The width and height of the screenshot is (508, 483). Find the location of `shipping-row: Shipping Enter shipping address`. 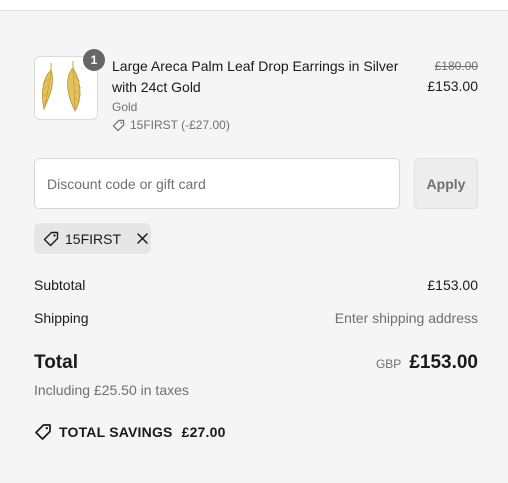

shipping-row: Shipping Enter shipping address is located at coordinates (256, 318).